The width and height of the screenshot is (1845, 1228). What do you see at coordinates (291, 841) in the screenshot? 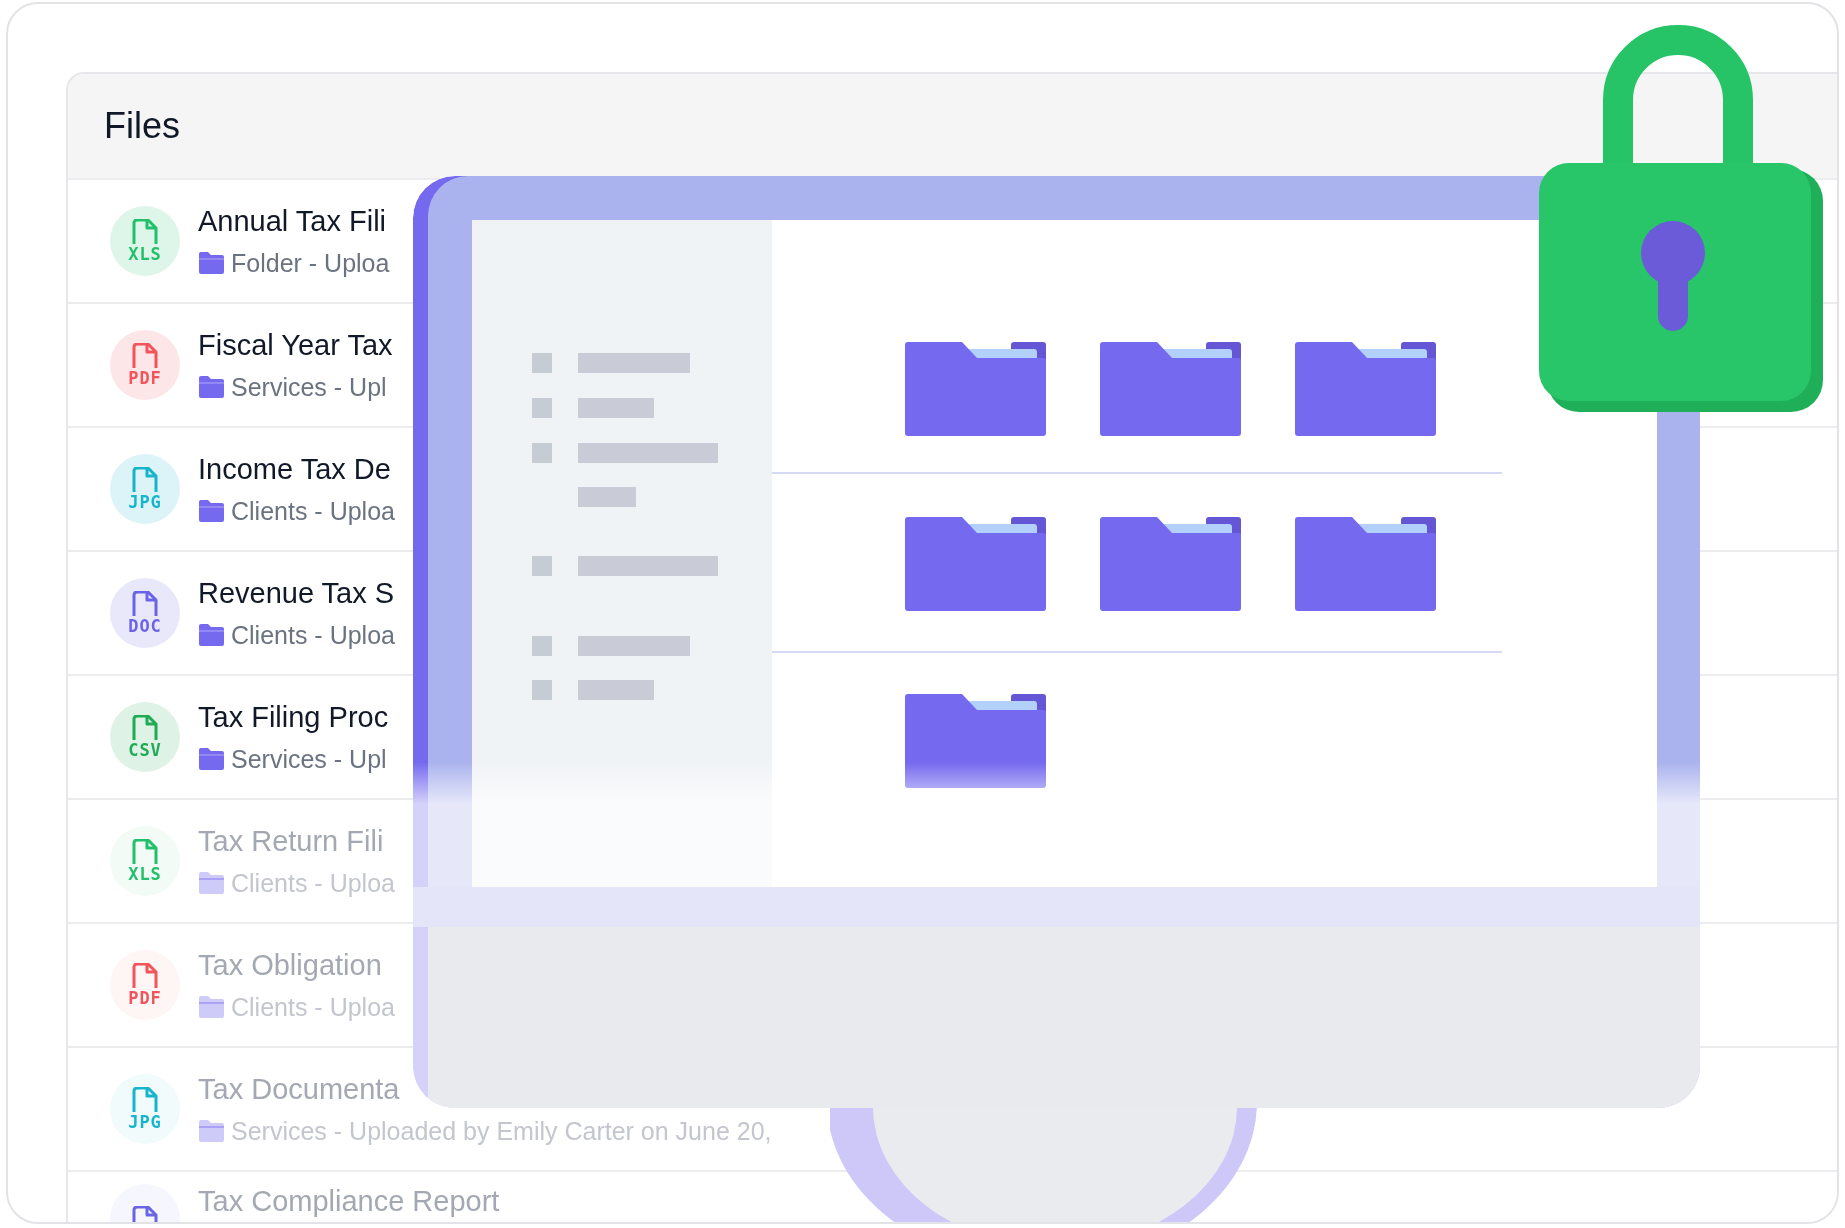
I see `file-title: Tax Return Fili` at bounding box center [291, 841].